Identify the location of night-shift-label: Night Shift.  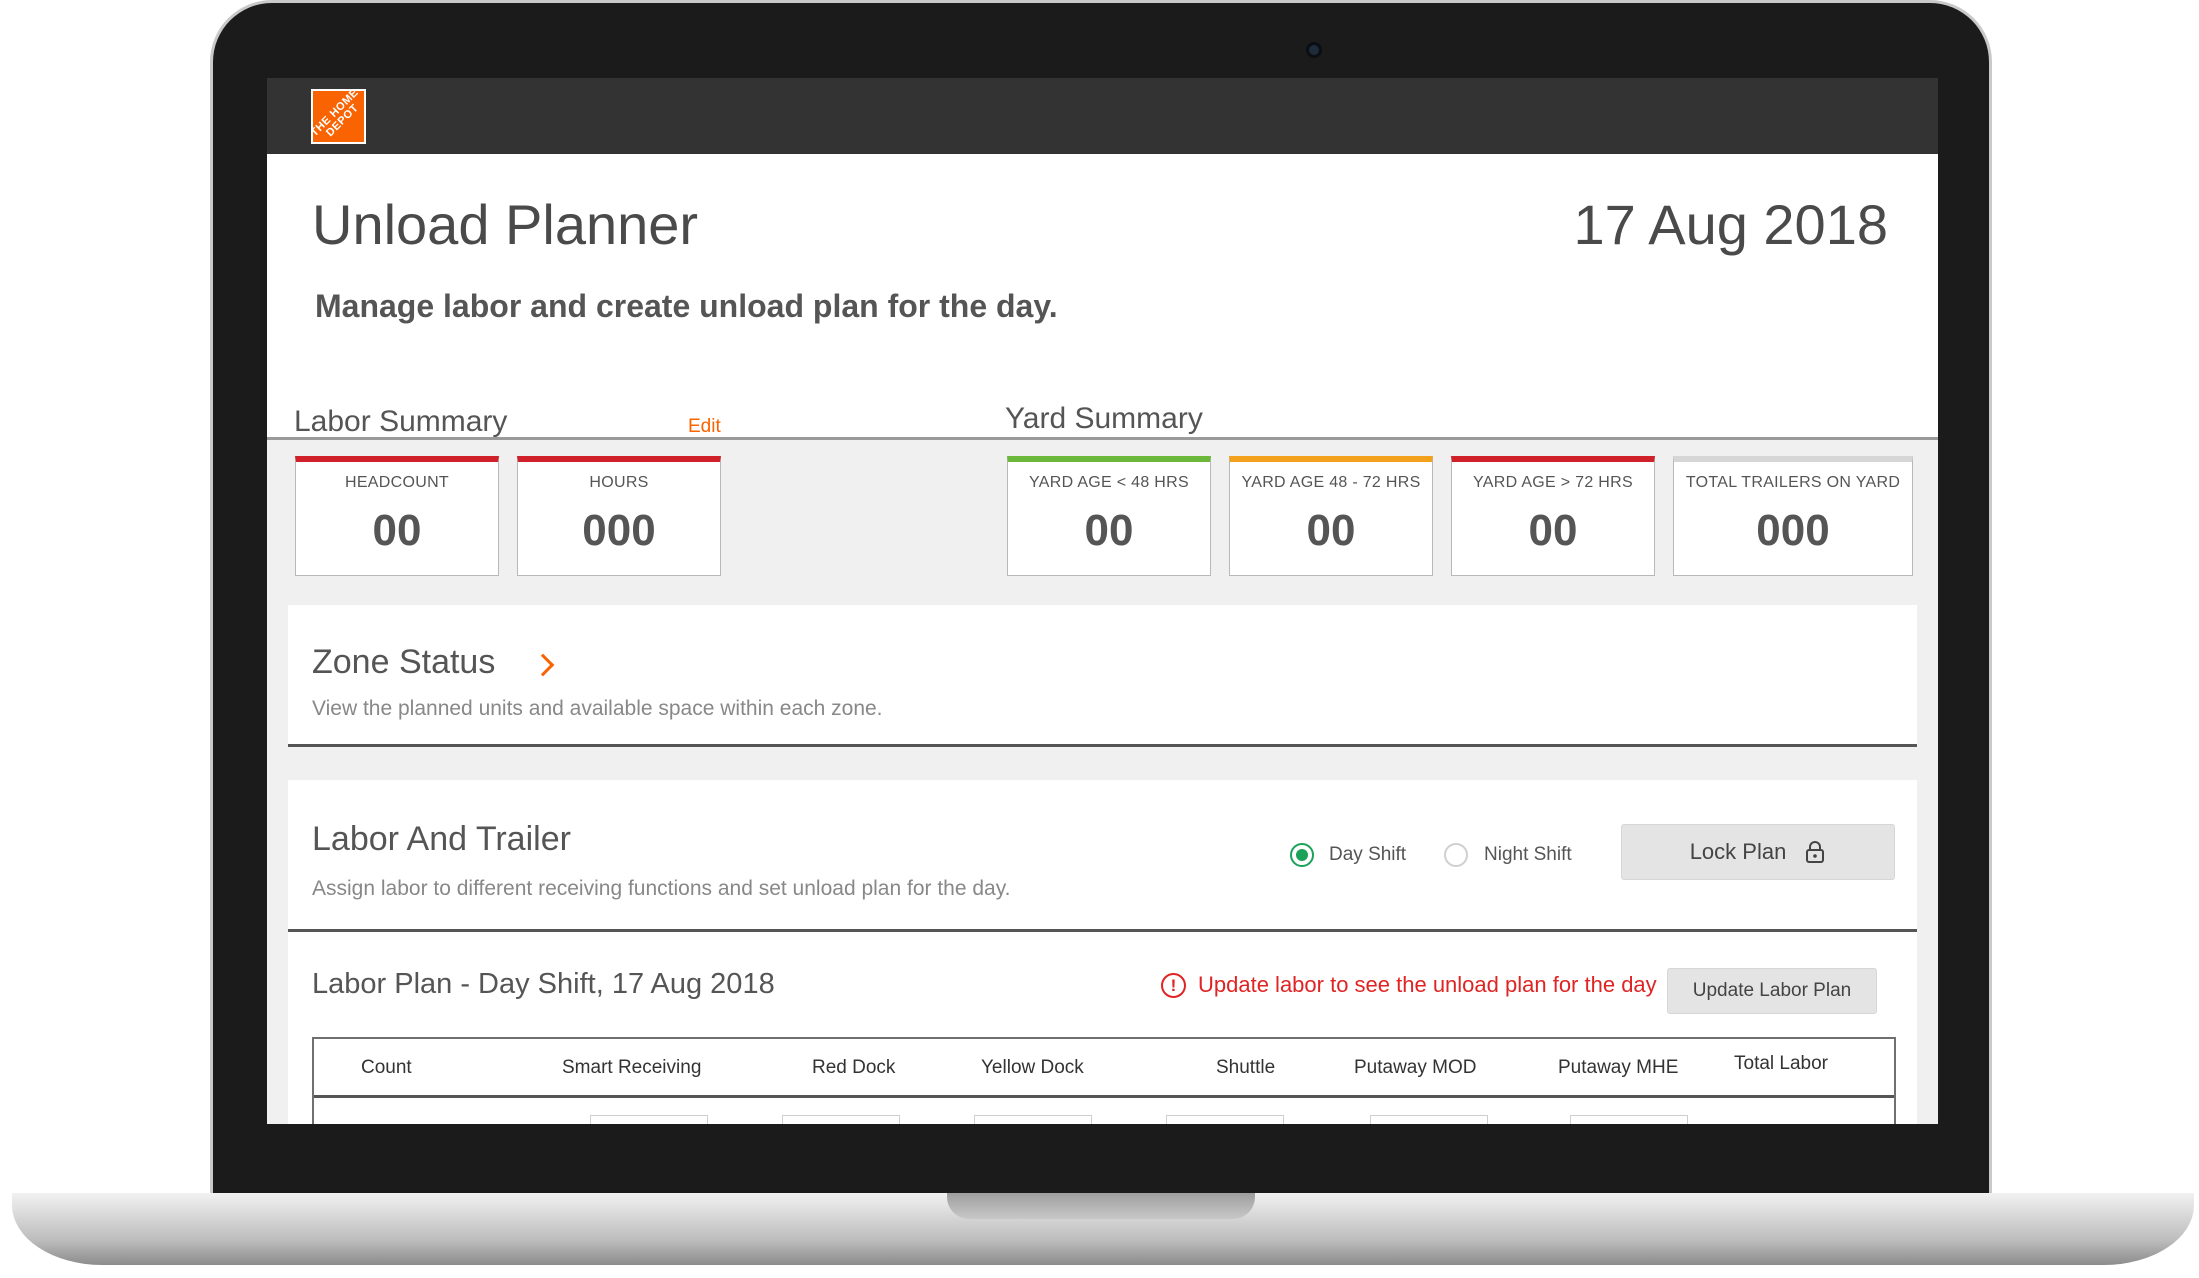
(1528, 855).